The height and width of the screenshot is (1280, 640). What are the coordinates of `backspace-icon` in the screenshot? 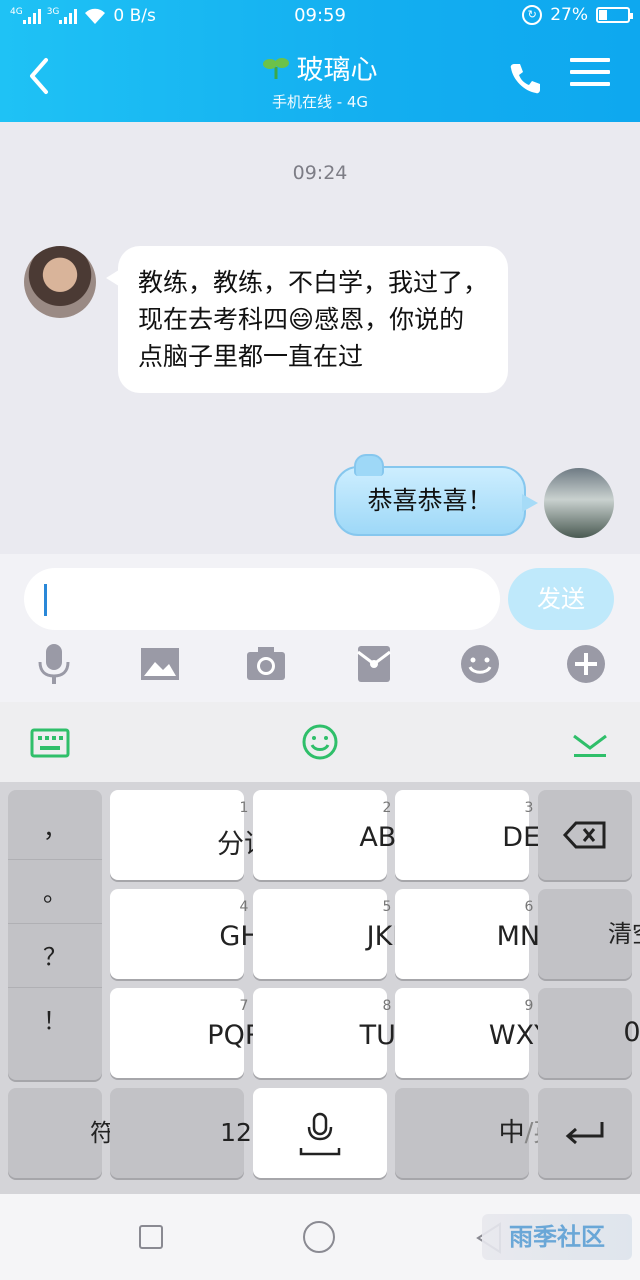 It's located at (584, 835).